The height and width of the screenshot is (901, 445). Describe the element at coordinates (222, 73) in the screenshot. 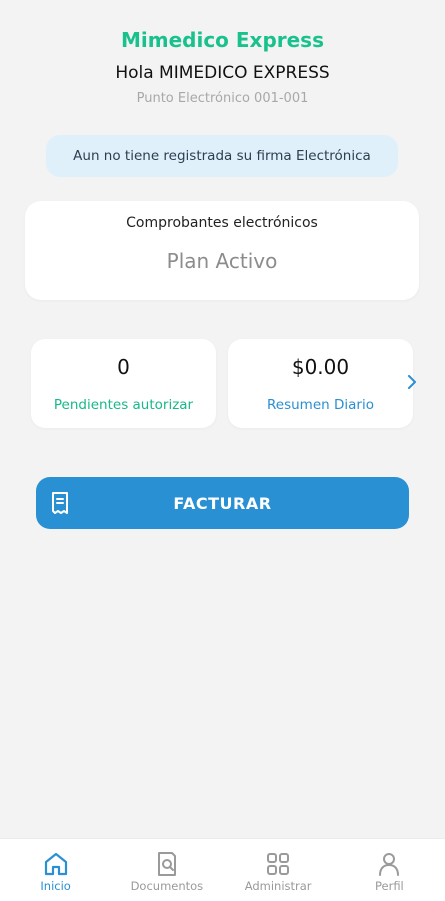

I see `greeting-text: Hola MIMEDICO EXPRESS` at that location.